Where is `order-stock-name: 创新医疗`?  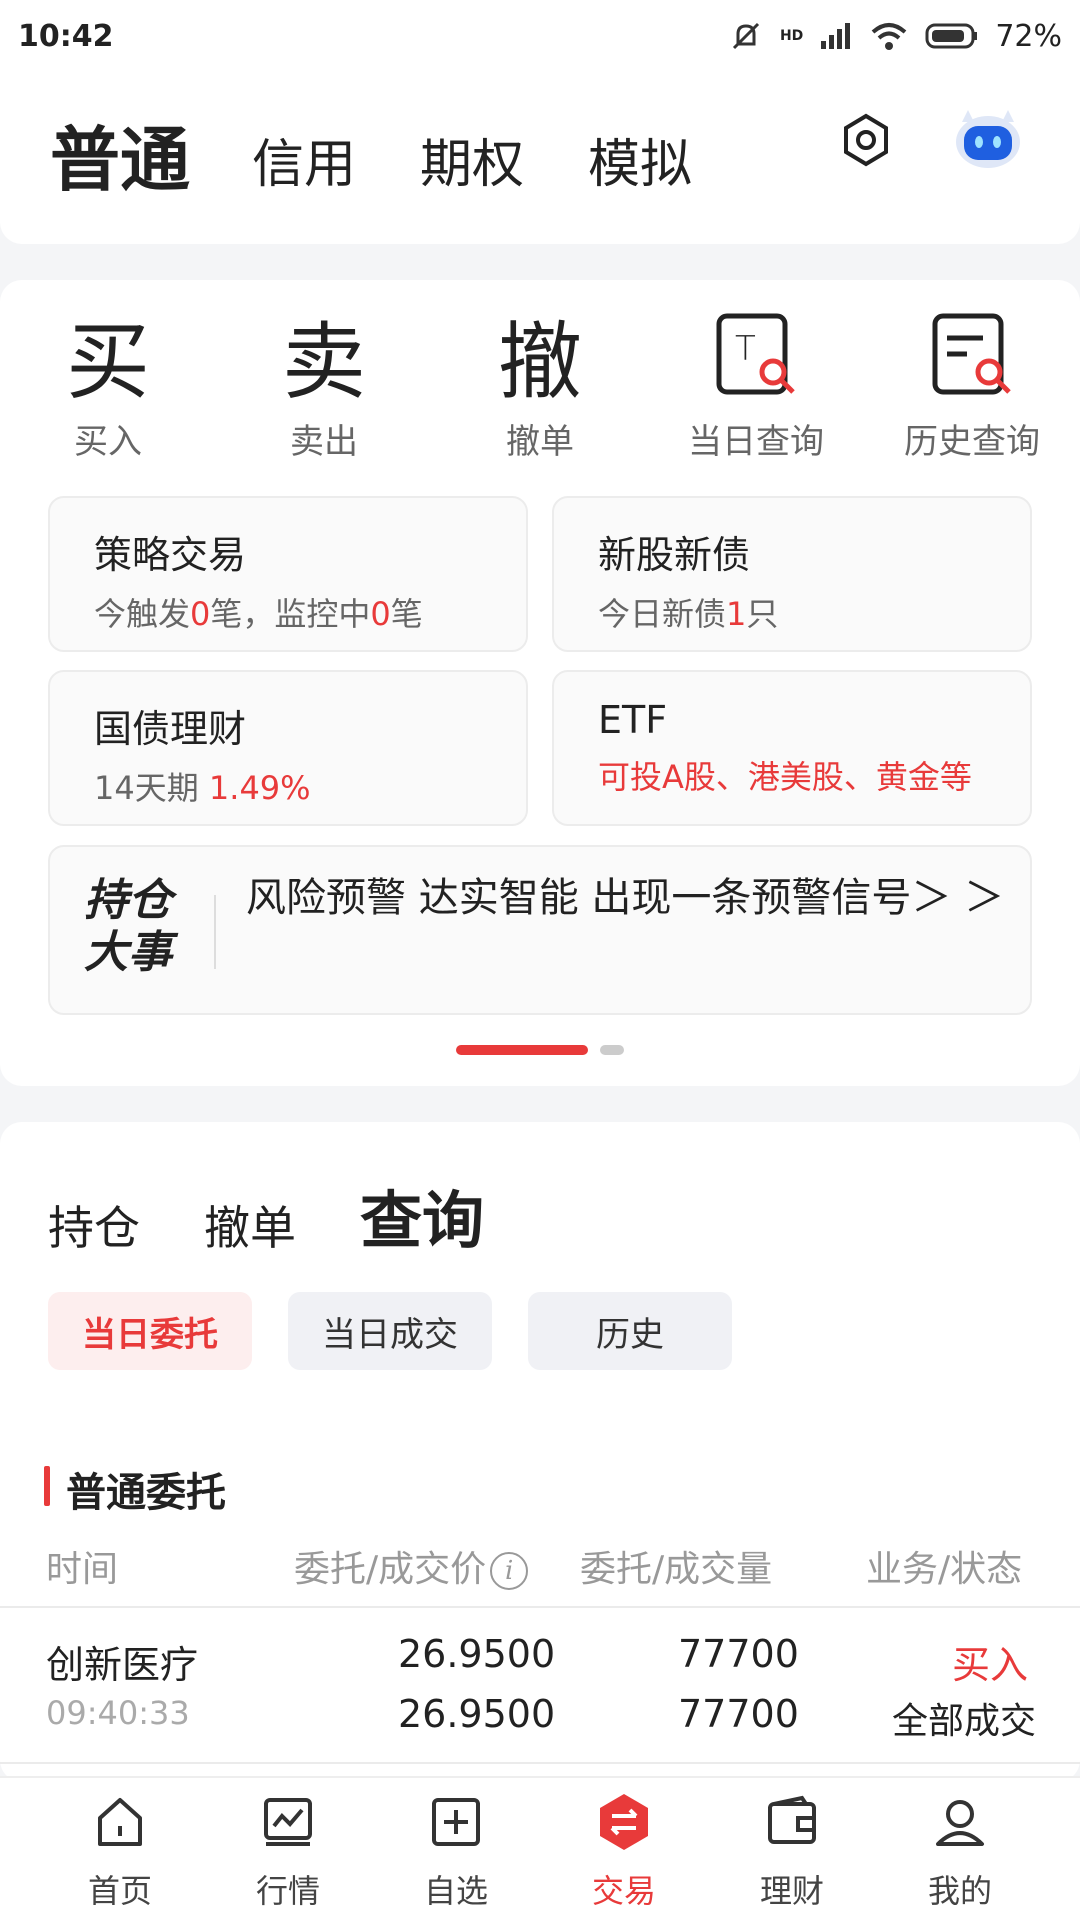 order-stock-name: 创新医疗 is located at coordinates (122, 1665).